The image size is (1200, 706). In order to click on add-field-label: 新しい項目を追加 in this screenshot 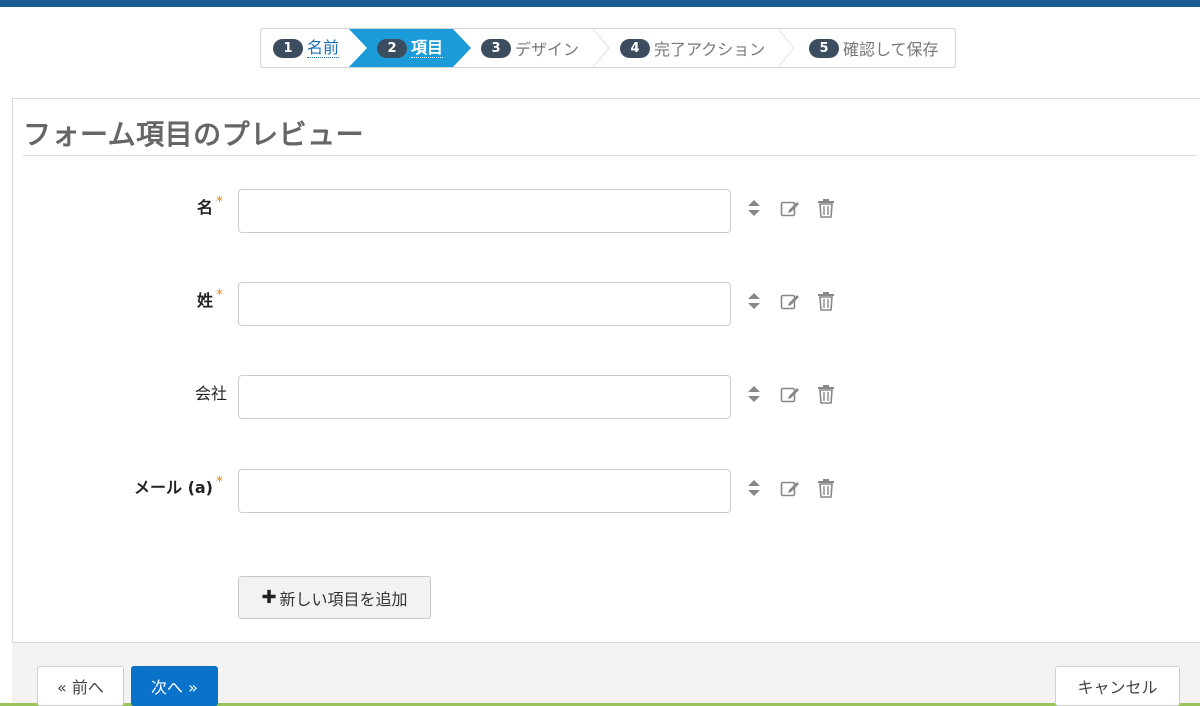, I will do `click(343, 599)`.